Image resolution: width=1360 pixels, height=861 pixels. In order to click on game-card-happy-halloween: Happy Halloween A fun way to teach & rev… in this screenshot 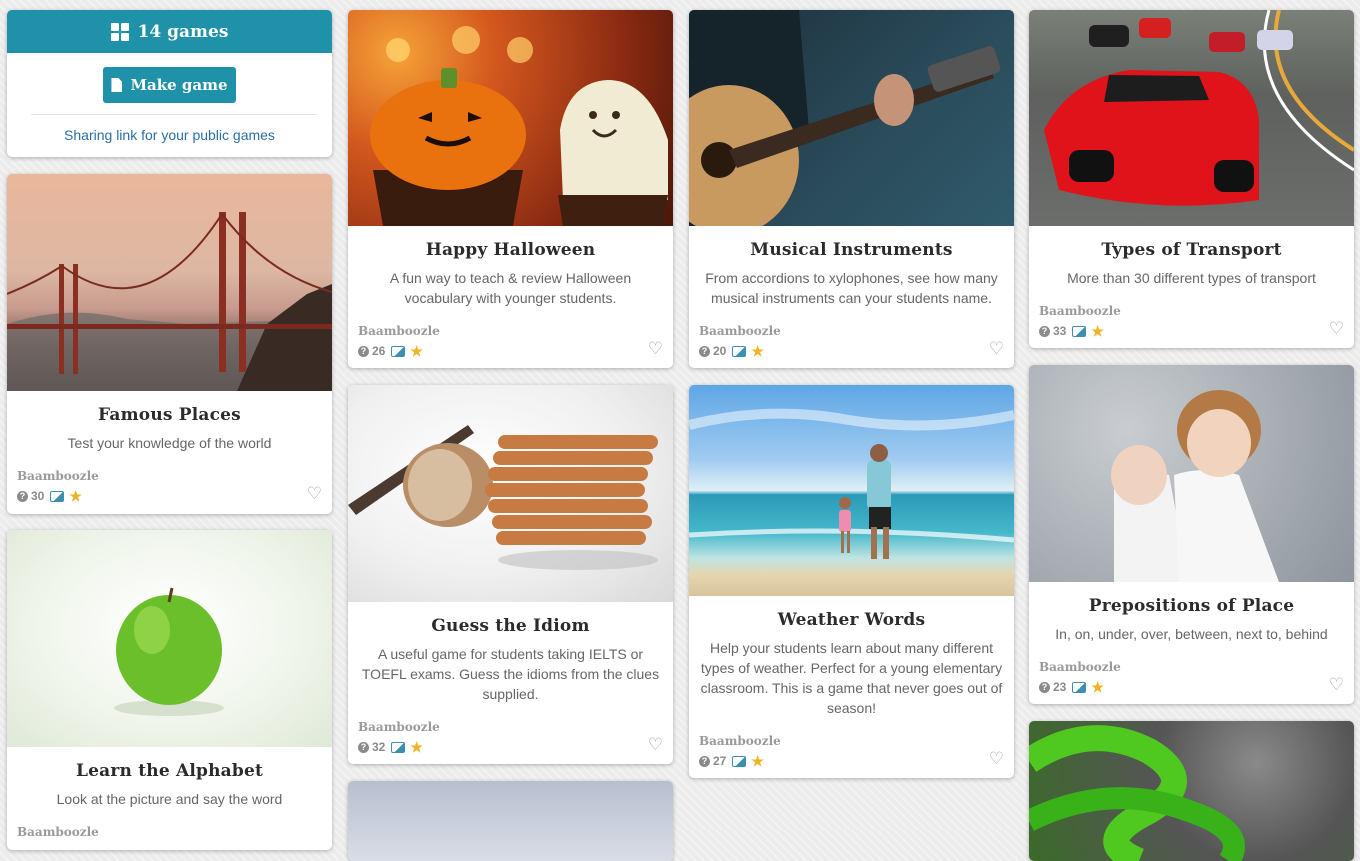, I will do `click(510, 189)`.